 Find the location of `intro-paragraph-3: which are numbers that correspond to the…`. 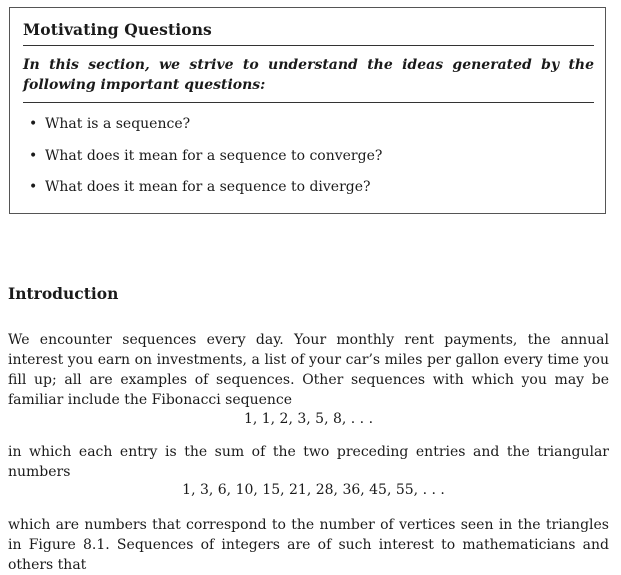

intro-paragraph-3: which are numbers that correspond to the… is located at coordinates (308, 545).